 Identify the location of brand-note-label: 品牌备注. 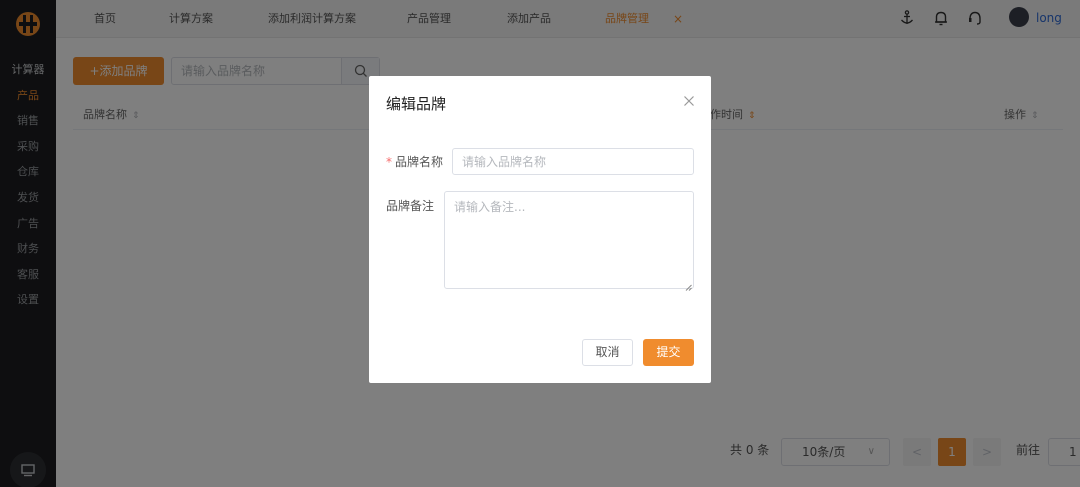
(410, 206).